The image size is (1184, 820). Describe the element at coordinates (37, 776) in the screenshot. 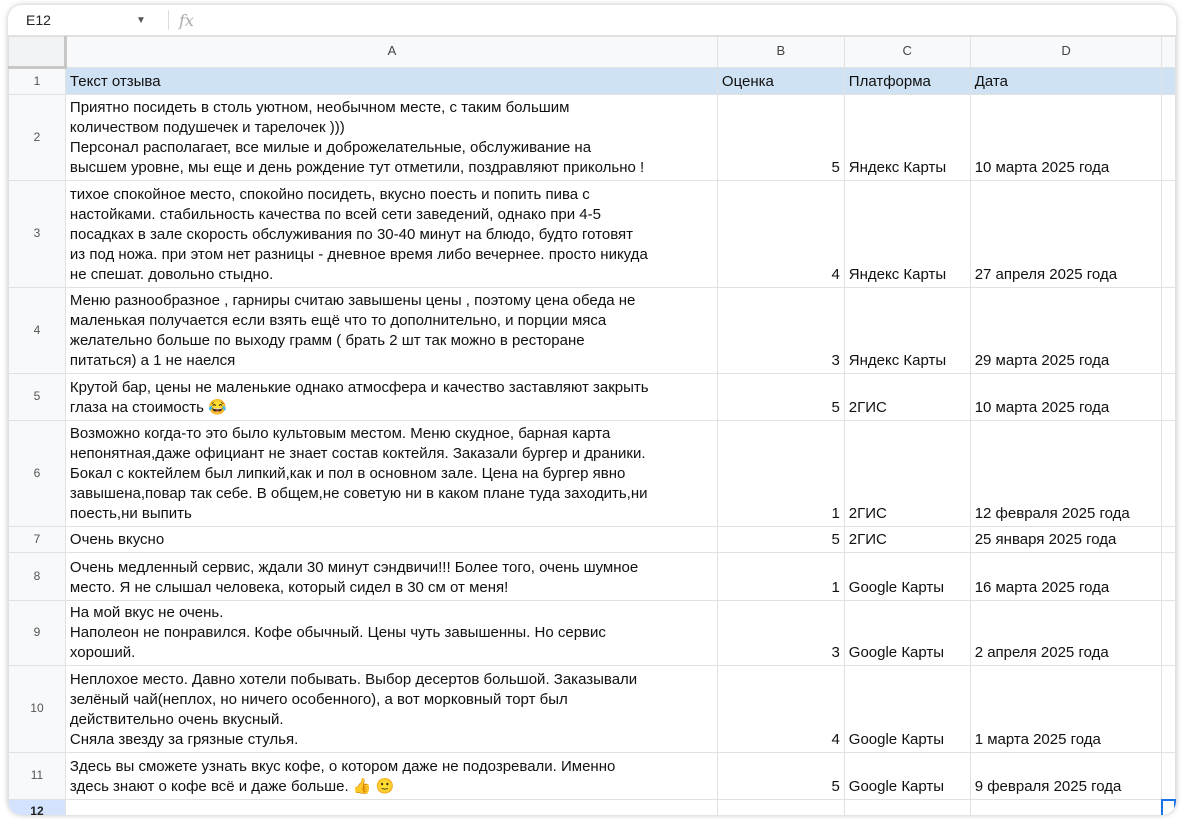

I see `row-number: 11` at that location.